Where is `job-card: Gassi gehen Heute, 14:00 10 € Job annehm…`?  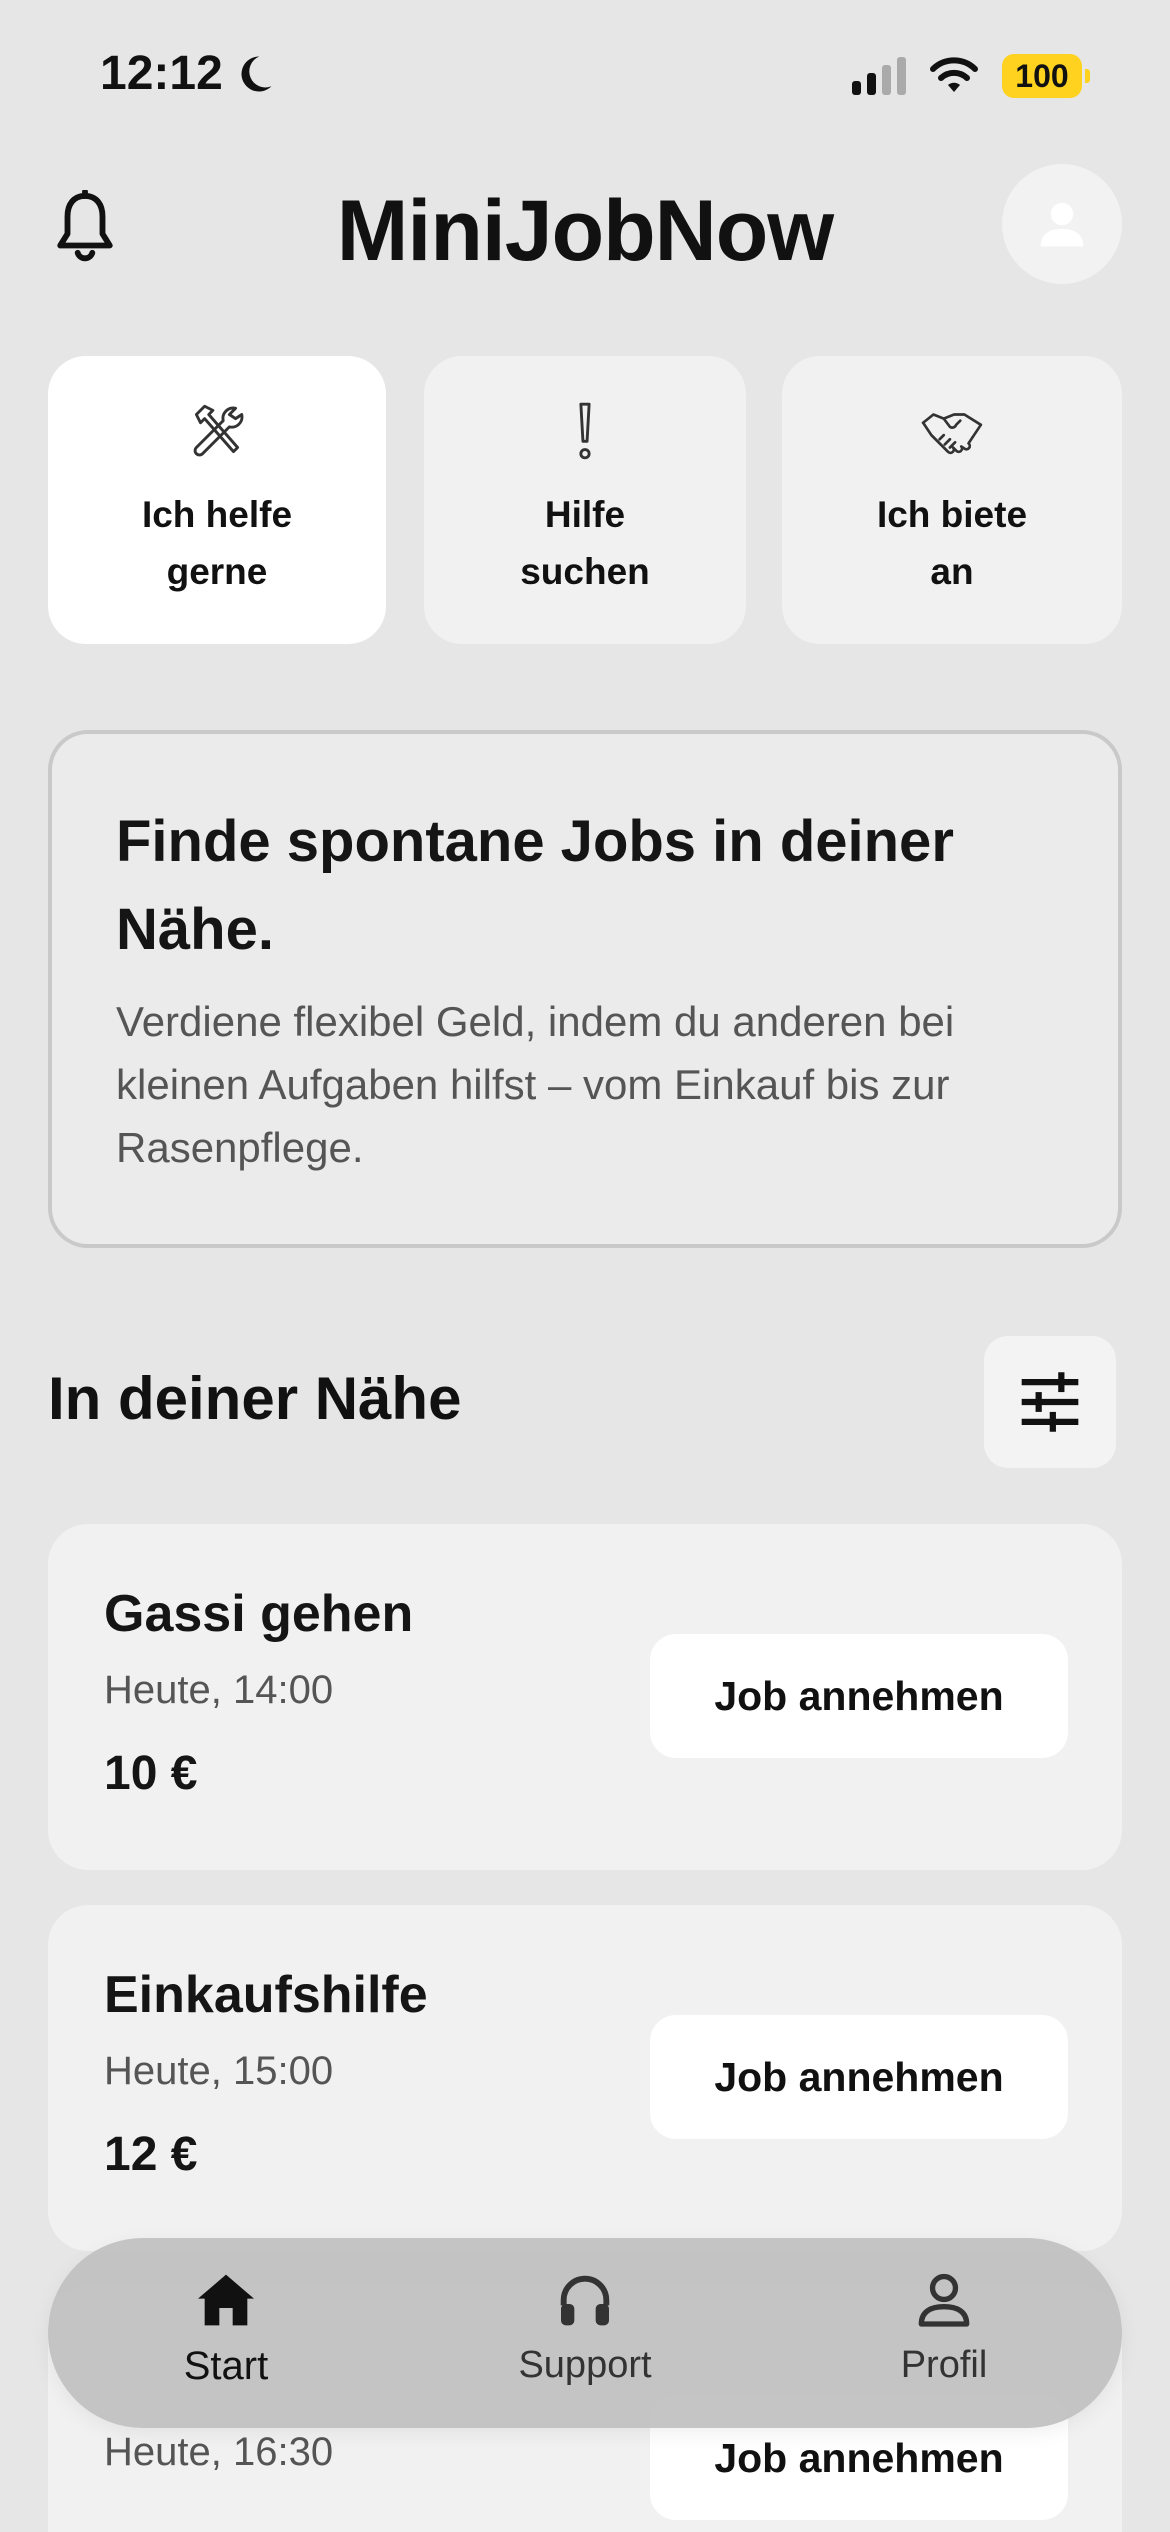
job-card: Gassi gehen Heute, 14:00 10 € Job annehm… is located at coordinates (585, 1697).